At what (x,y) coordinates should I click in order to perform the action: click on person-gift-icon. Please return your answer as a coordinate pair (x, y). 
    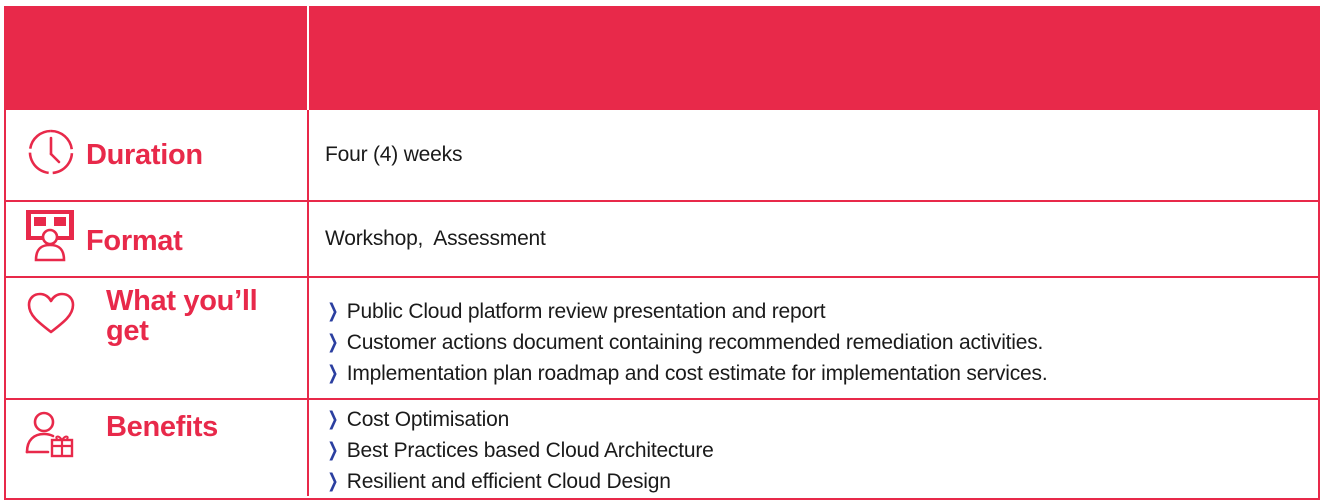
    Looking at the image, I should click on (49, 434).